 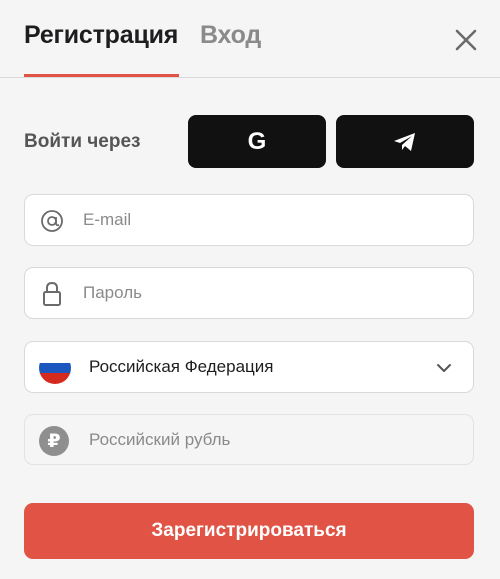 I want to click on google-icon: G, so click(x=257, y=141).